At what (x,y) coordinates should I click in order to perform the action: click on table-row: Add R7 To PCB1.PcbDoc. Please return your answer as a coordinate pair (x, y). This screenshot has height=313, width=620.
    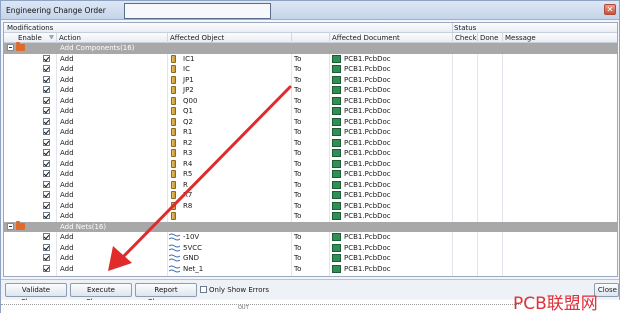
    Looking at the image, I should click on (310, 195).